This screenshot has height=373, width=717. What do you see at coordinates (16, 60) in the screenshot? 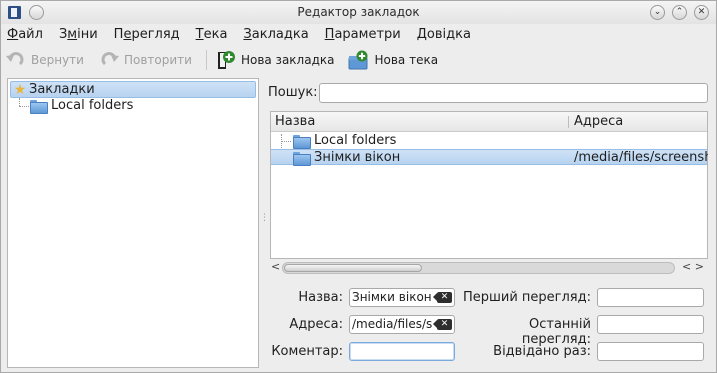
I see `undo-icon` at bounding box center [16, 60].